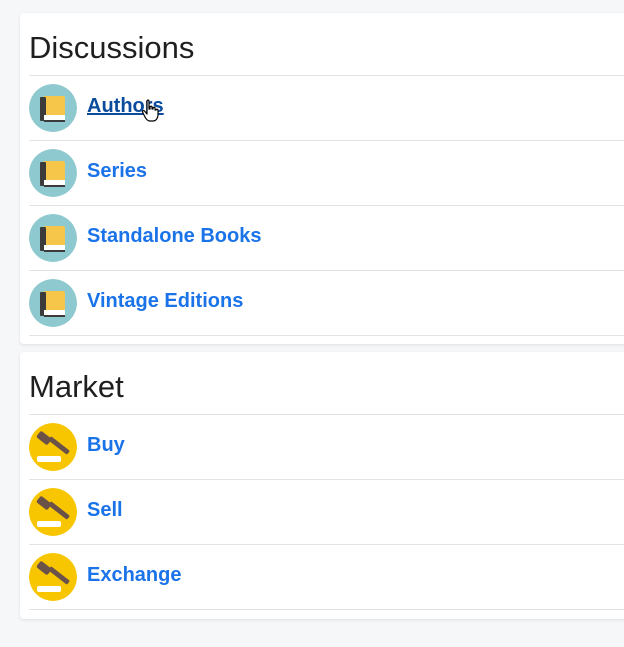  What do you see at coordinates (326, 172) in the screenshot?
I see `list-item-series: Series` at bounding box center [326, 172].